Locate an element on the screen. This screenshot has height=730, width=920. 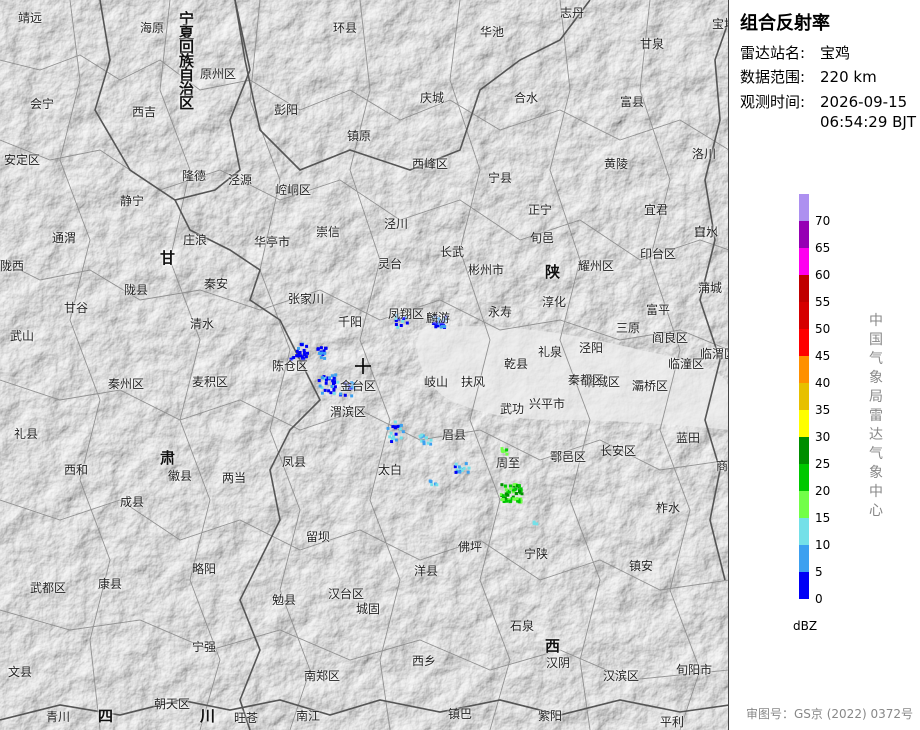
place-label: 安定区 is located at coordinates (22, 160).